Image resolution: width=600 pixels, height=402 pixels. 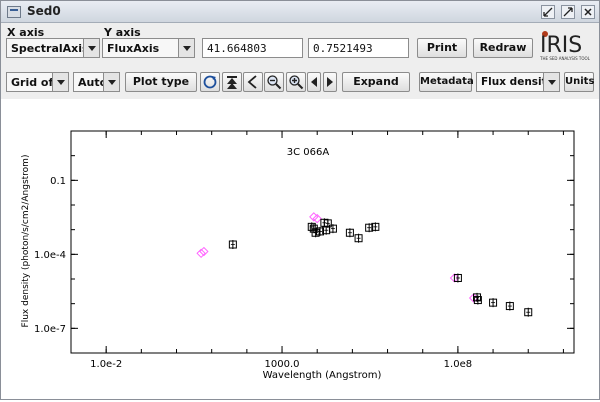 I want to click on zoom-out-icon, so click(x=274, y=82).